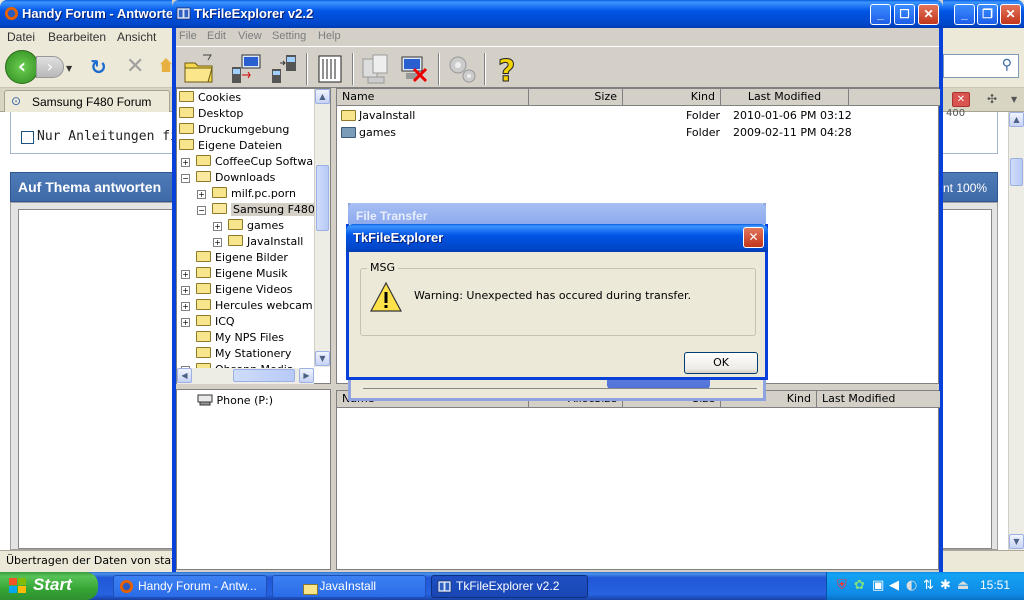 Image resolution: width=1024 pixels, height=600 pixels. Describe the element at coordinates (210, 98) in the screenshot. I see `tree-item: Cookies` at that location.